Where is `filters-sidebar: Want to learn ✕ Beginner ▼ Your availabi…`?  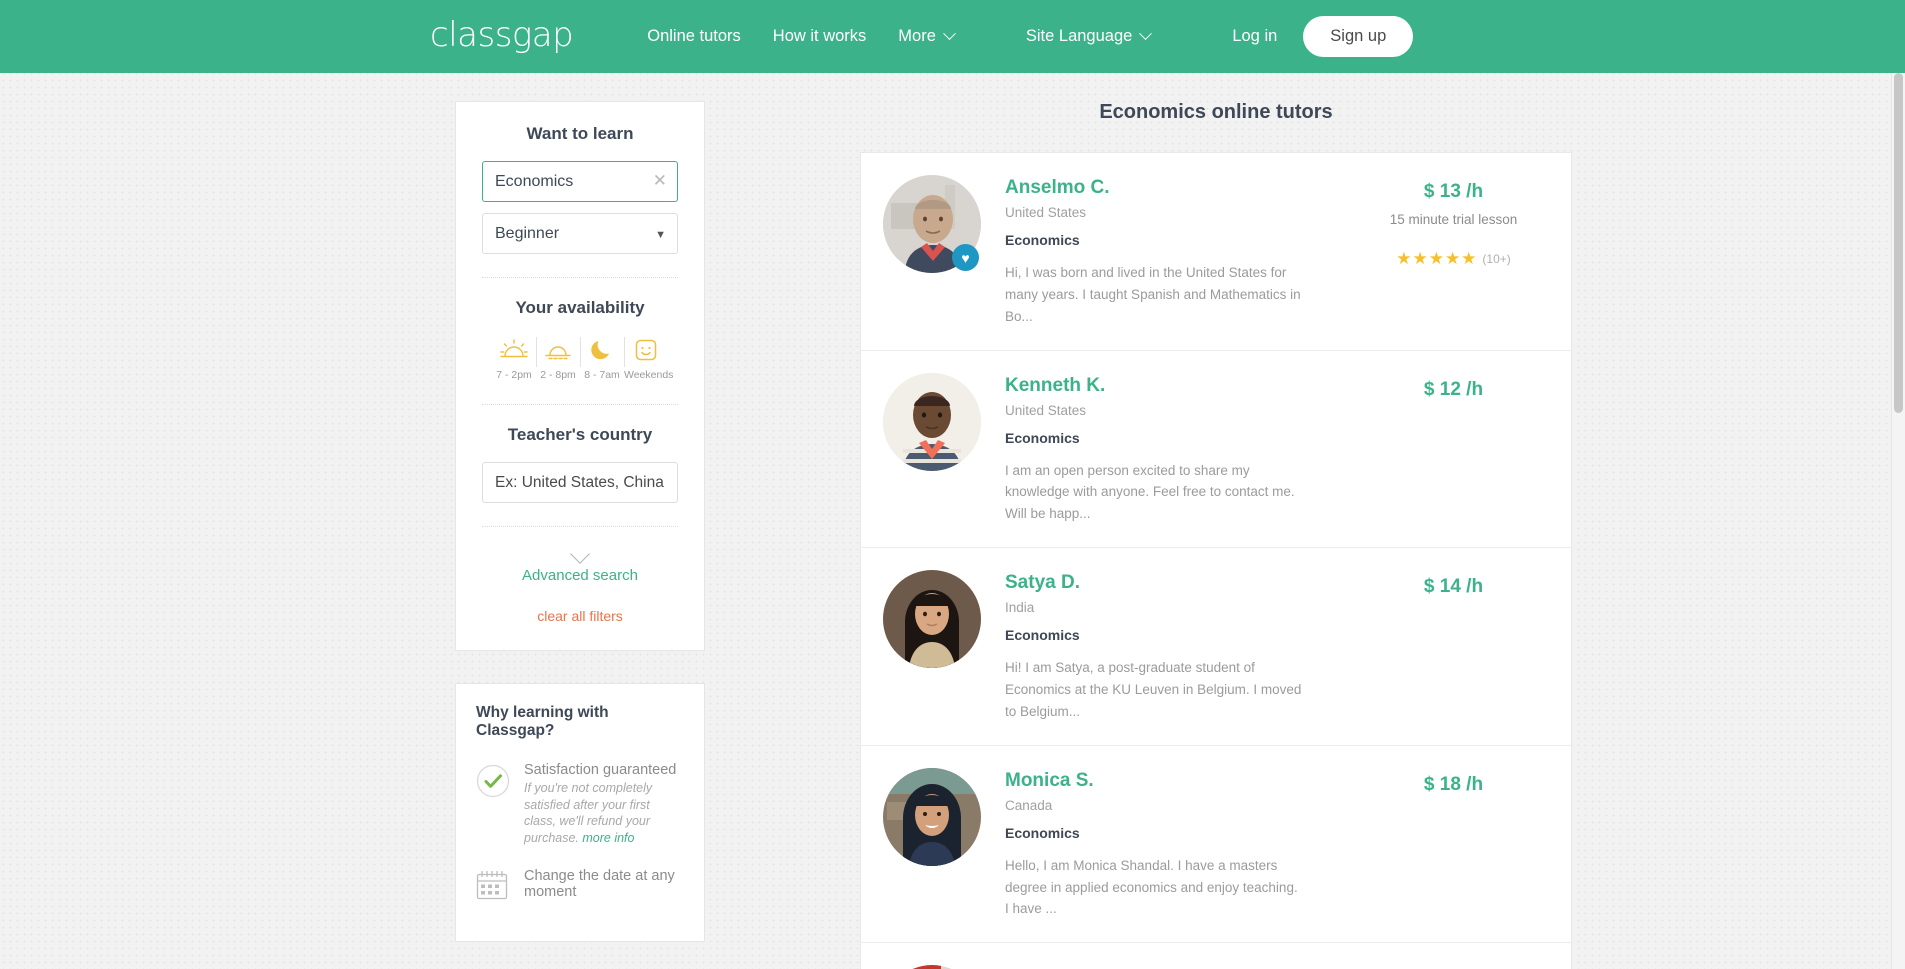 filters-sidebar: Want to learn ✕ Beginner ▼ Your availabi… is located at coordinates (580, 521).